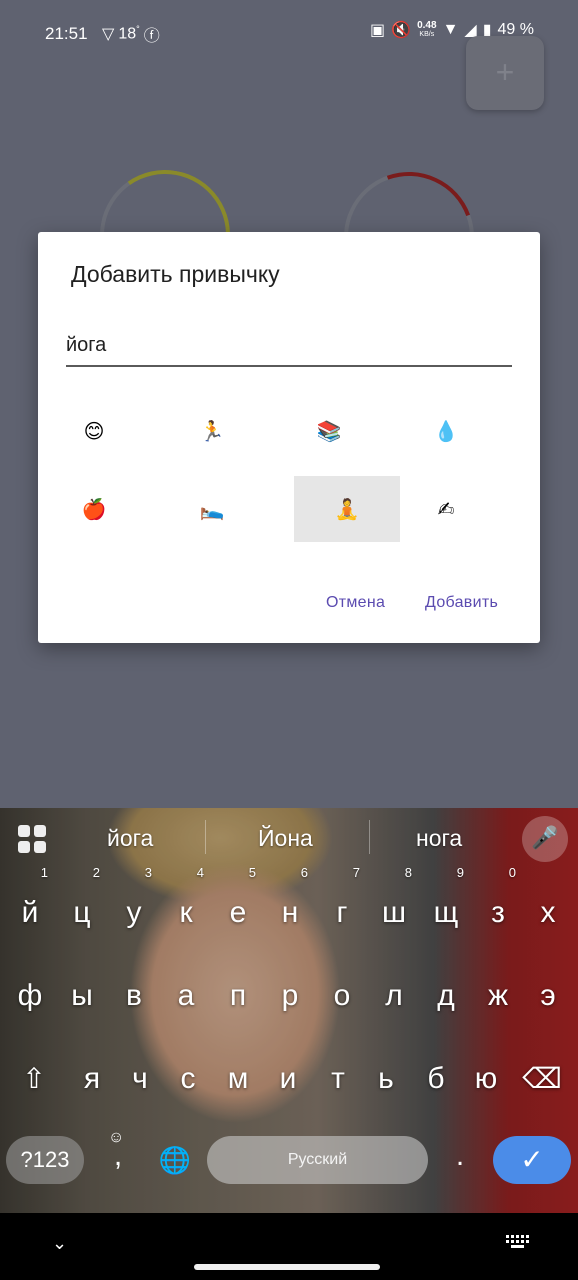 This screenshot has width=578, height=1280. What do you see at coordinates (486, 1079) in the screenshot?
I see `key: ю` at bounding box center [486, 1079].